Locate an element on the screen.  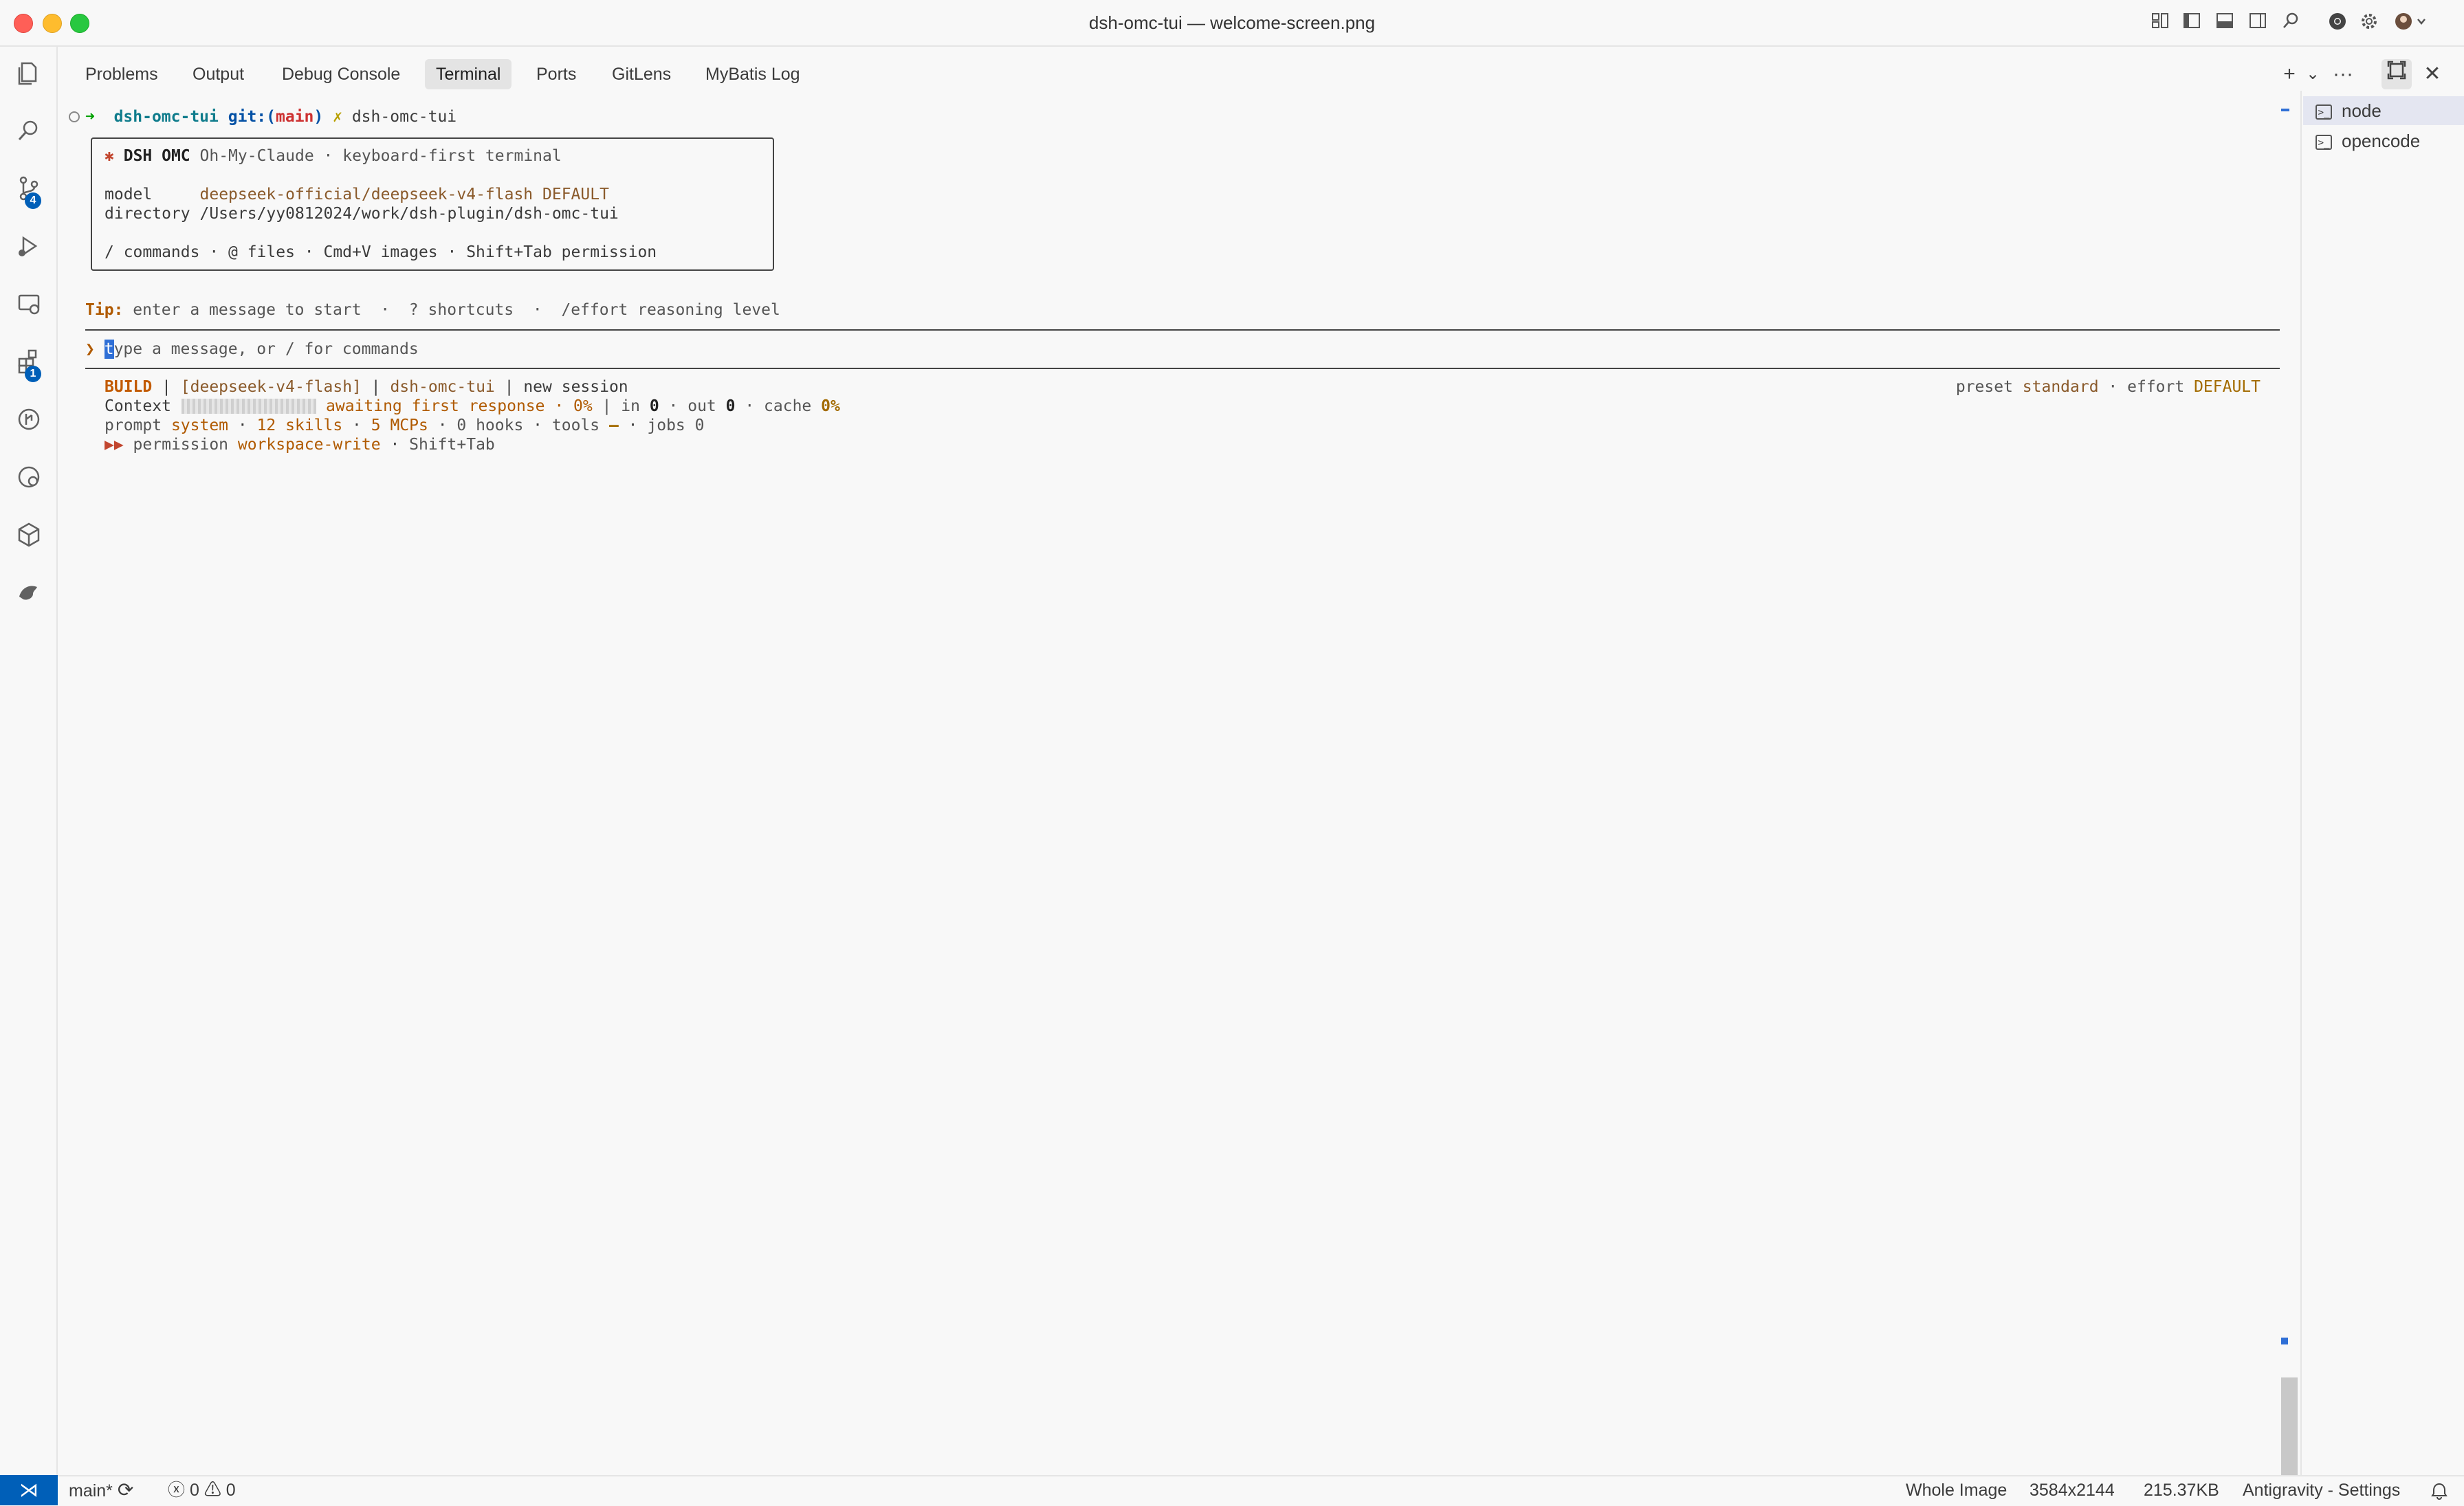
testing-icon is located at coordinates (28, 479).